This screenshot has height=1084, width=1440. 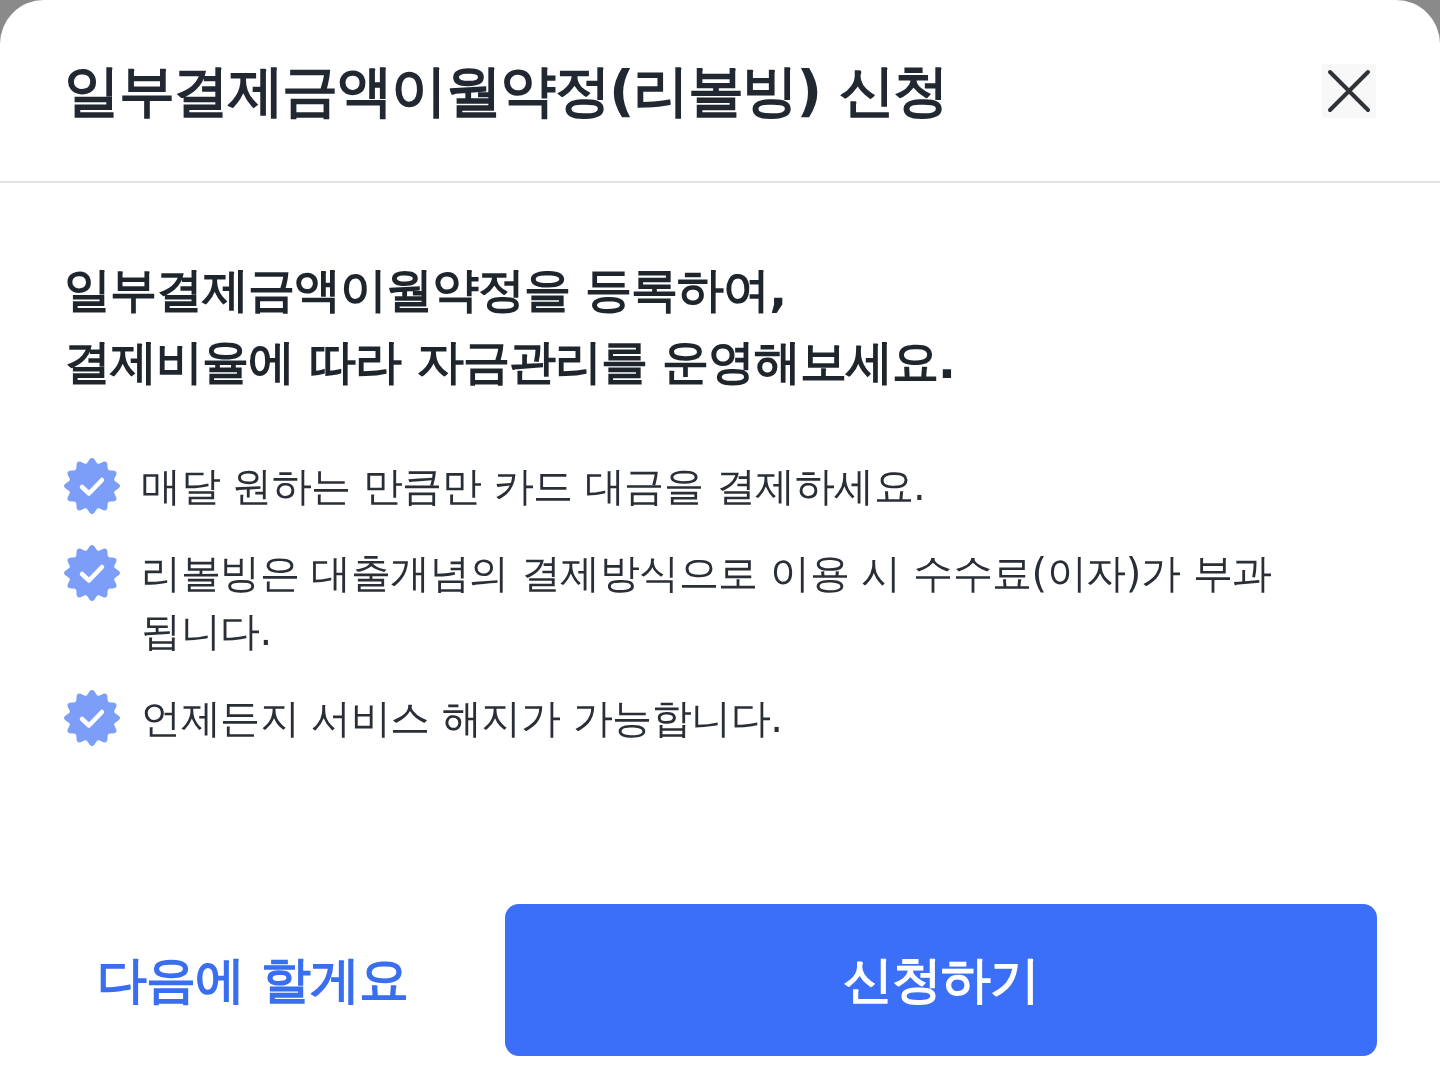 What do you see at coordinates (252, 980) in the screenshot?
I see `later-button: 다음에 할게요` at bounding box center [252, 980].